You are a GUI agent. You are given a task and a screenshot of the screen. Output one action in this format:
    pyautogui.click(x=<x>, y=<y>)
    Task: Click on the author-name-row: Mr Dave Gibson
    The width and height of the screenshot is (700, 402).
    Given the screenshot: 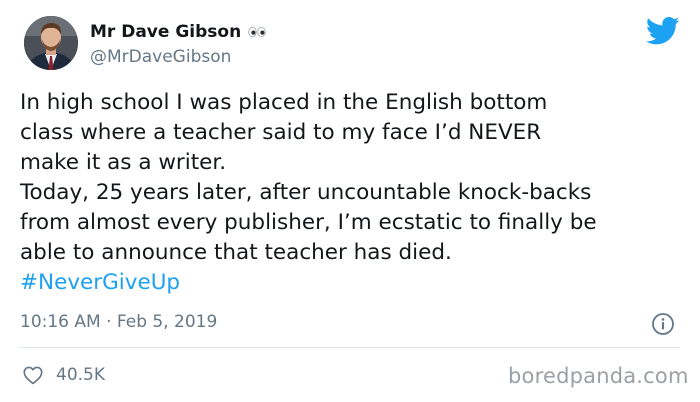 What is the action you would take?
    pyautogui.click(x=178, y=32)
    